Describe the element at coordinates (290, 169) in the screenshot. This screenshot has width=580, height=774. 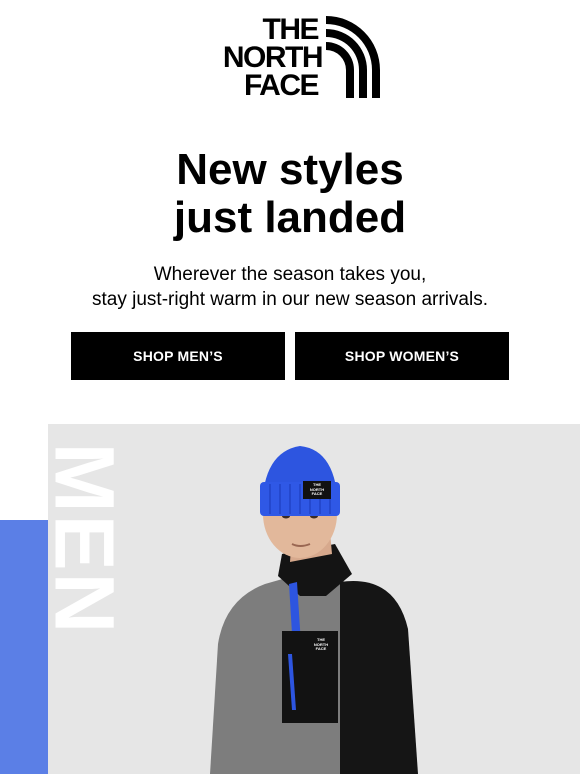
I see `headline-line-1: New styles` at that location.